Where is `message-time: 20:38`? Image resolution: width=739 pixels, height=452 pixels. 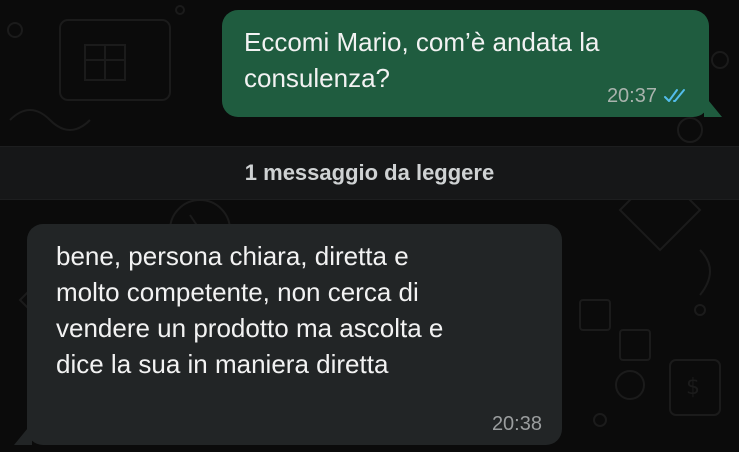 message-time: 20:38 is located at coordinates (516, 424).